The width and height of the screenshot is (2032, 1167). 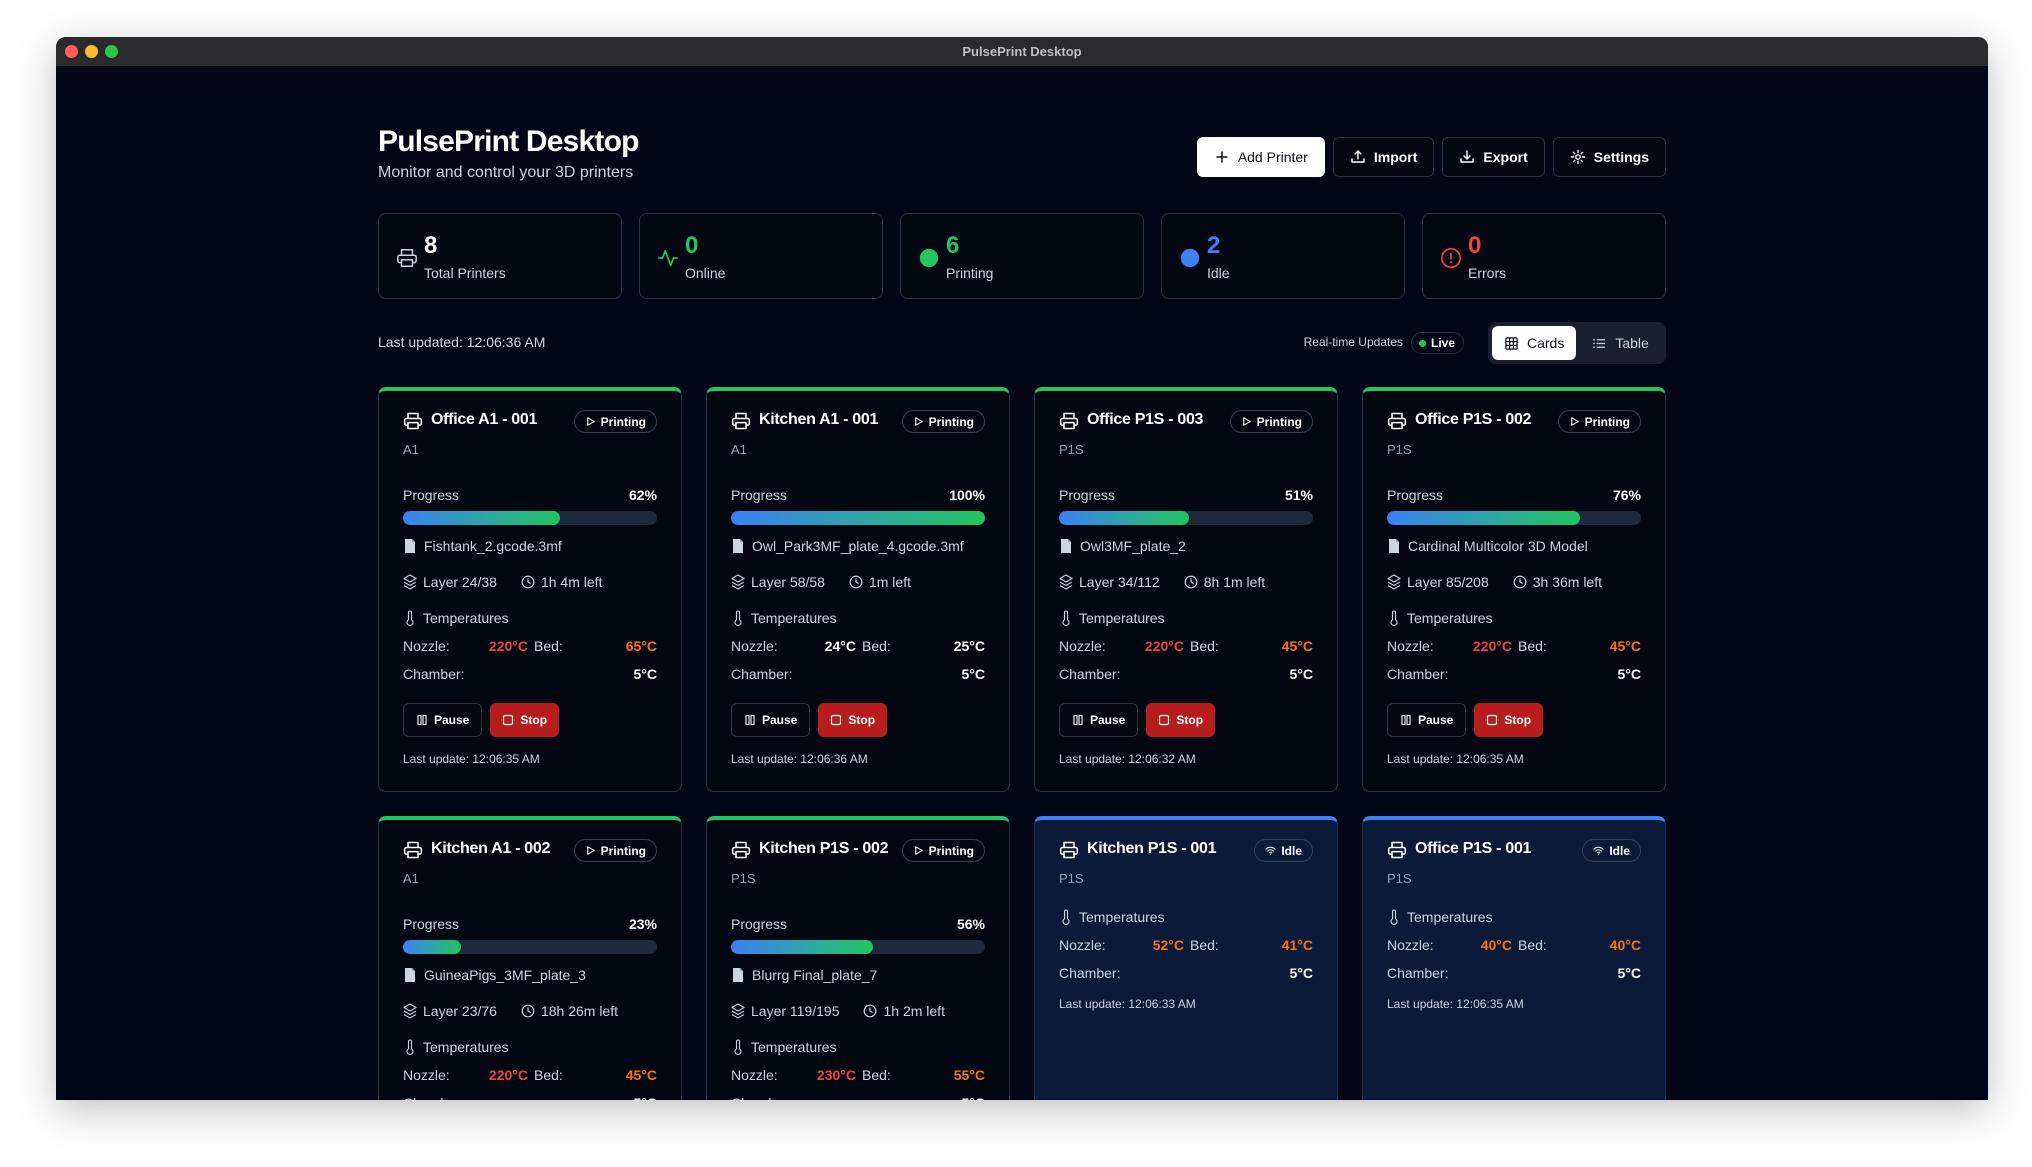 I want to click on bed-temp: 40°C, so click(x=1625, y=945).